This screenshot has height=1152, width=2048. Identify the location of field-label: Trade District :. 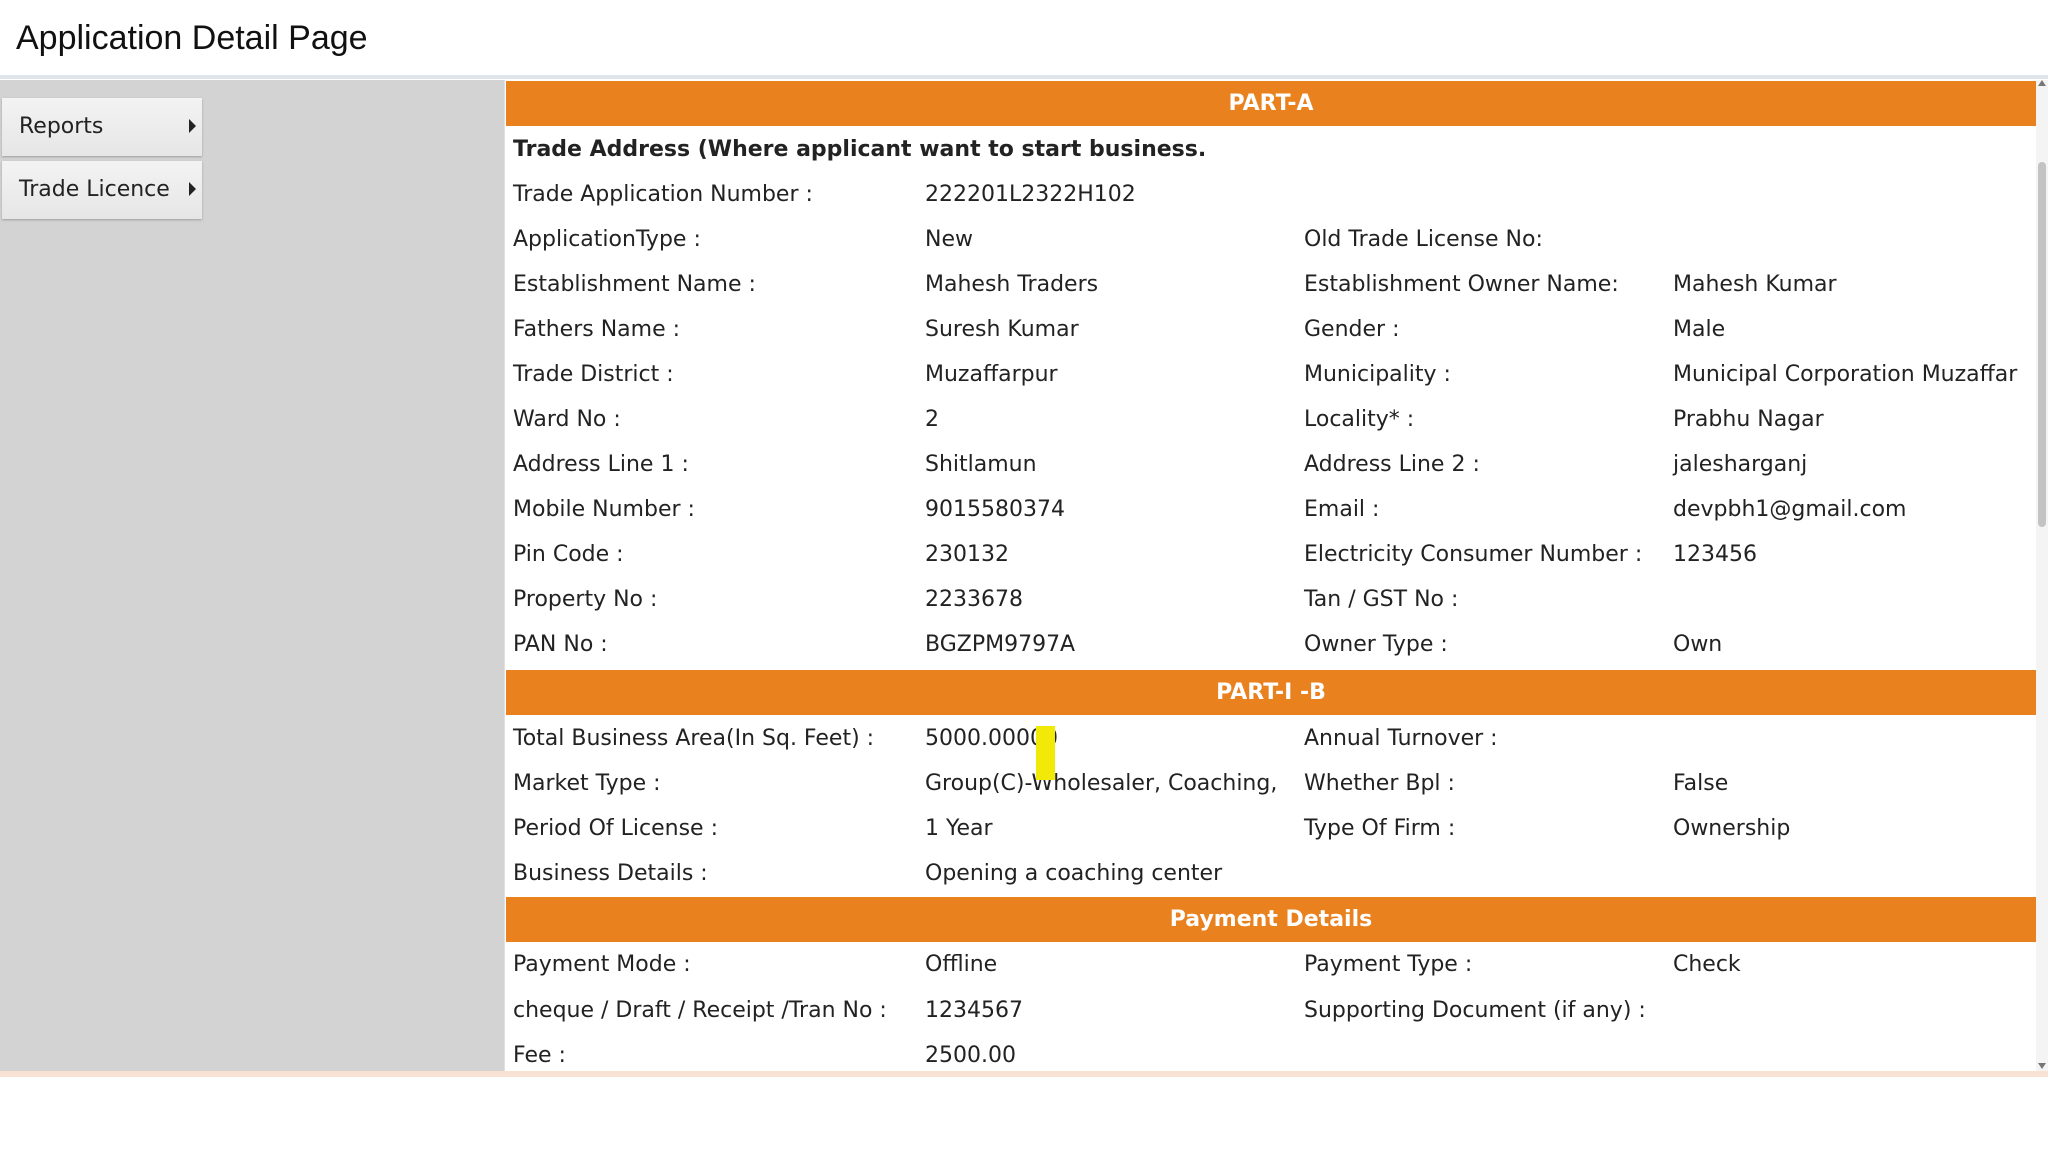
(593, 374).